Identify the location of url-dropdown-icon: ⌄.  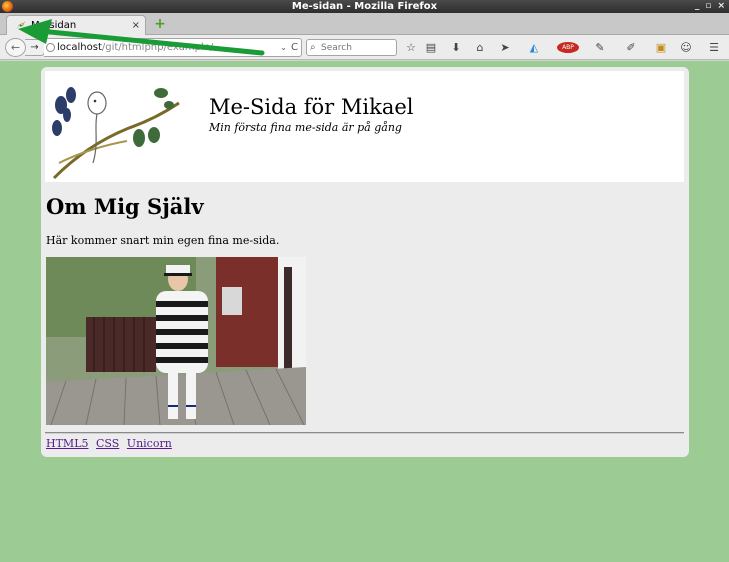
(283, 47).